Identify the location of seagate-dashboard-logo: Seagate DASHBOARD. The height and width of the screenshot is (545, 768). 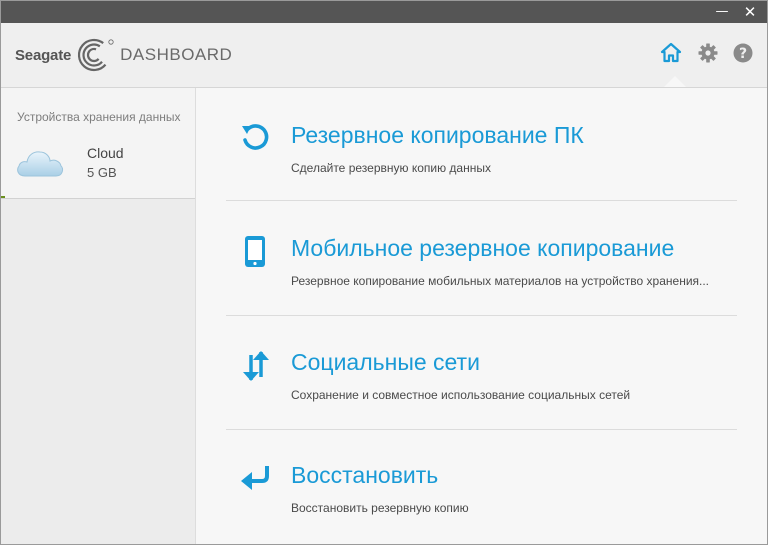
(123, 55).